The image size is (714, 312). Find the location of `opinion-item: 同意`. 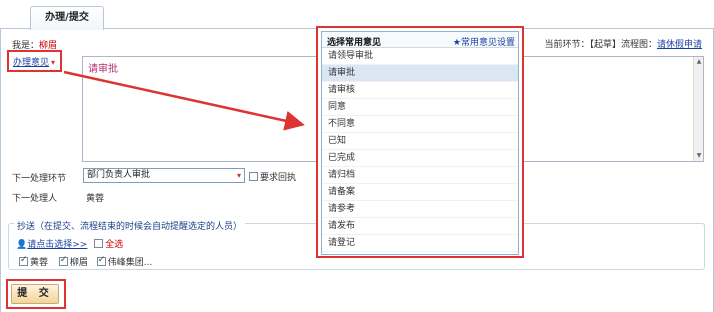

opinion-item: 同意 is located at coordinates (420, 107).